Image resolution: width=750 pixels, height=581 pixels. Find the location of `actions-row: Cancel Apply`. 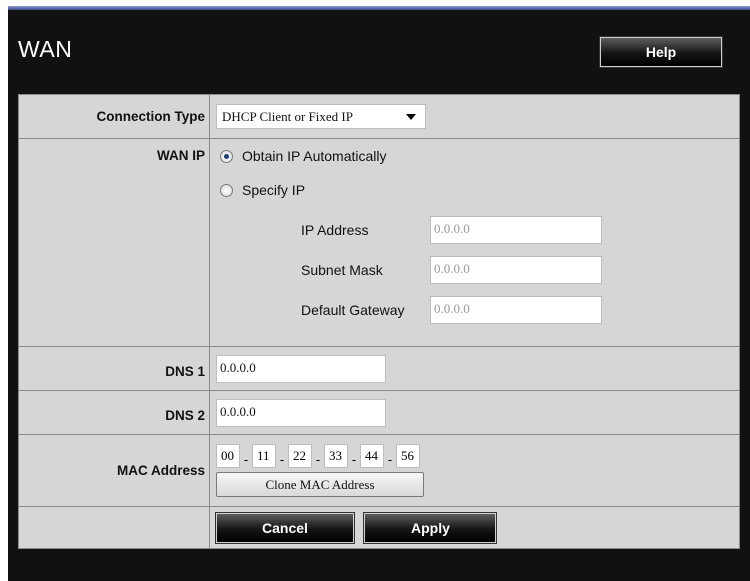

actions-row: Cancel Apply is located at coordinates (379, 527).